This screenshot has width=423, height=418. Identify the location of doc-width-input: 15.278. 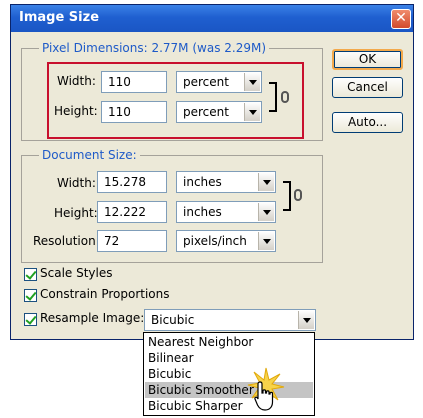
(132, 182).